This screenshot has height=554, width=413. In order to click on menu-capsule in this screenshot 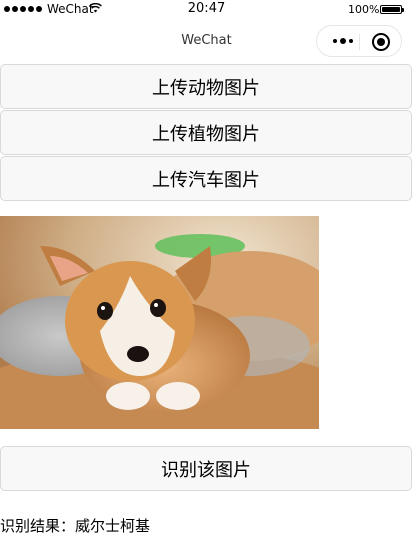, I will do `click(359, 41)`.